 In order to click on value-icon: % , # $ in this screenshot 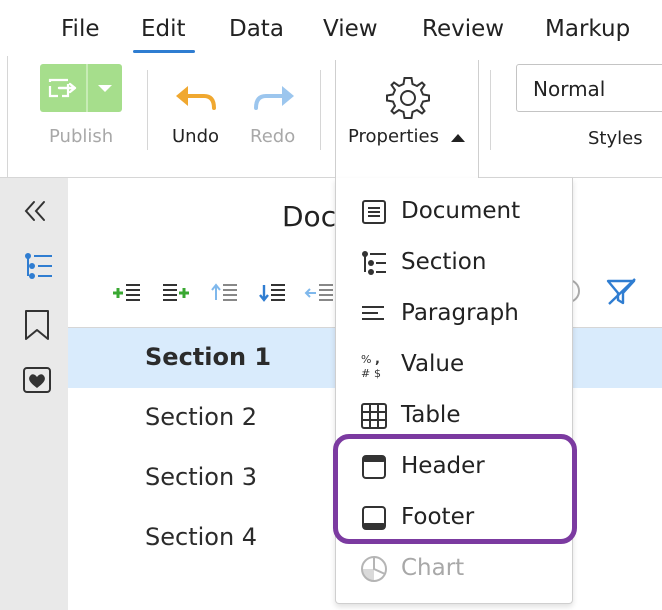, I will do `click(371, 365)`.